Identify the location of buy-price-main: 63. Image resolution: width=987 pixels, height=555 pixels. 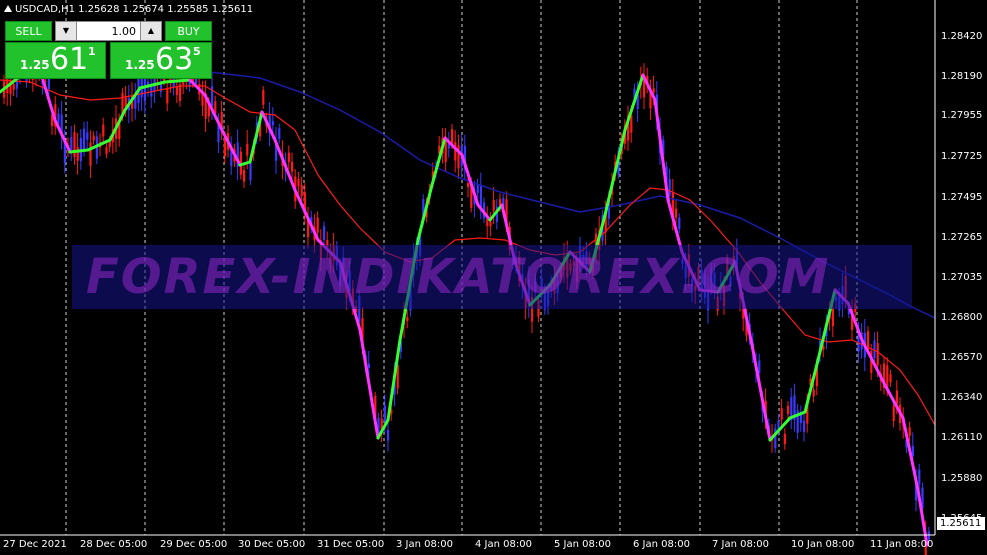
(174, 59).